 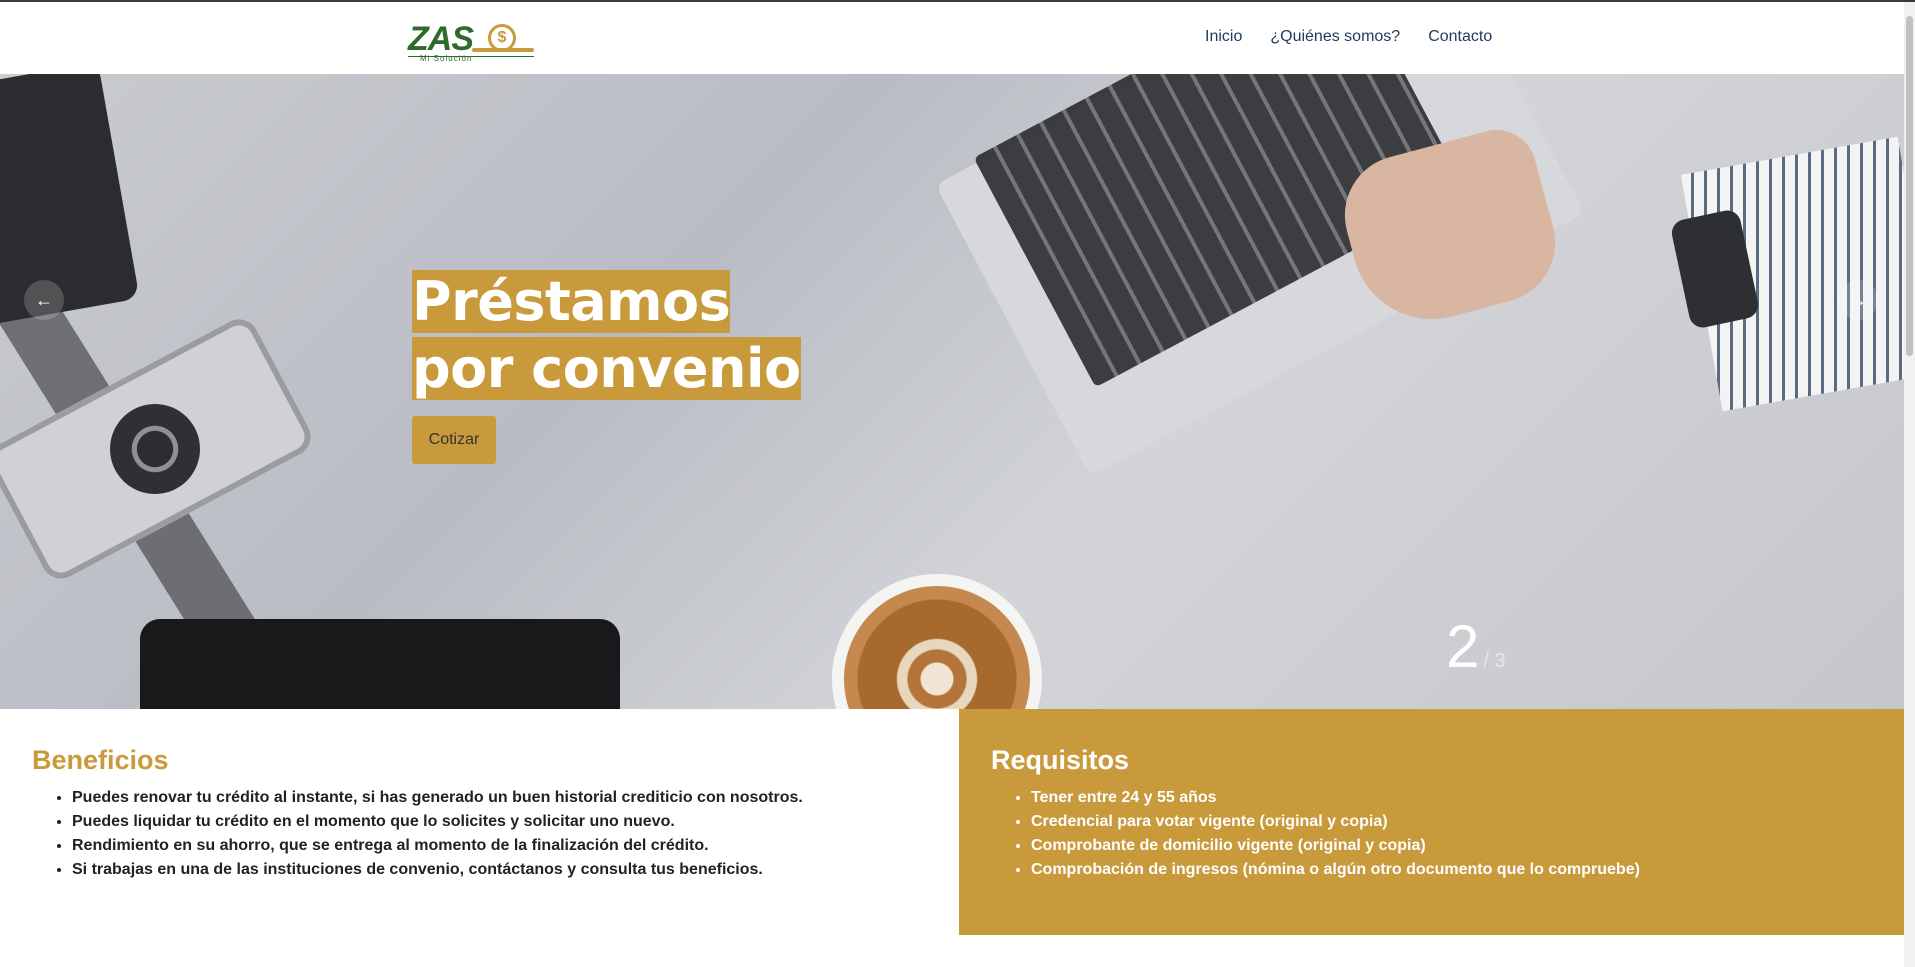 I want to click on benefits-title: Beneficios, so click(x=100, y=760).